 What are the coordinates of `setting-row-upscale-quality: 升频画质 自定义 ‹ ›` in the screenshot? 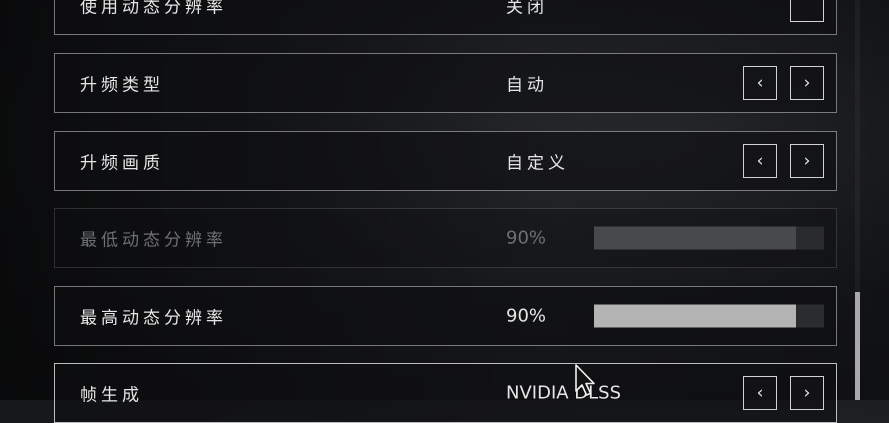 It's located at (445, 161).